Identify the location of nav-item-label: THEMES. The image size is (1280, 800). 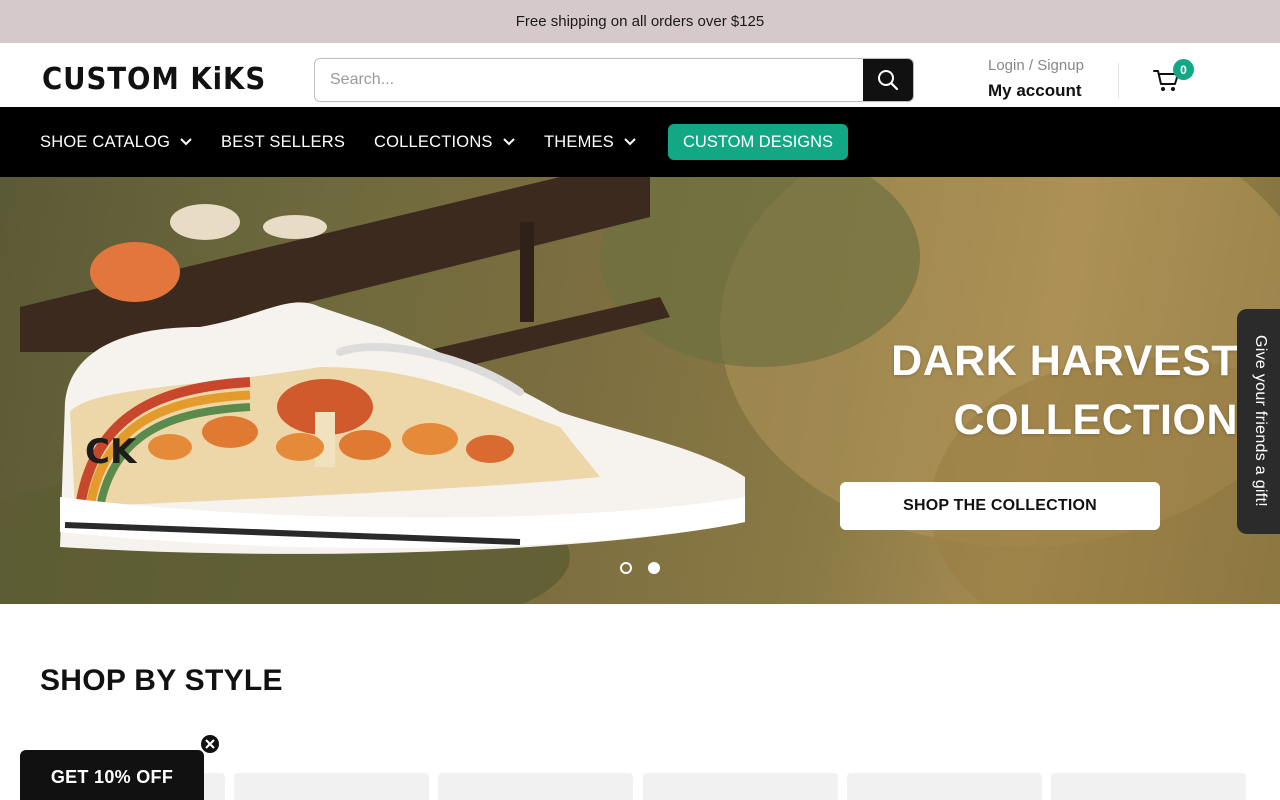
(579, 141).